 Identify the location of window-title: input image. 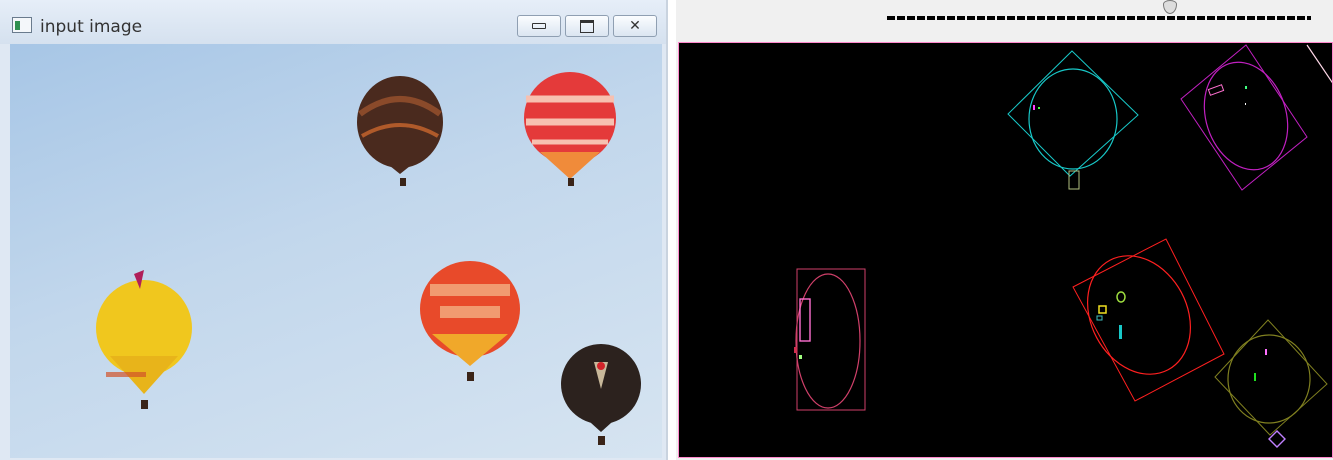
(91, 27).